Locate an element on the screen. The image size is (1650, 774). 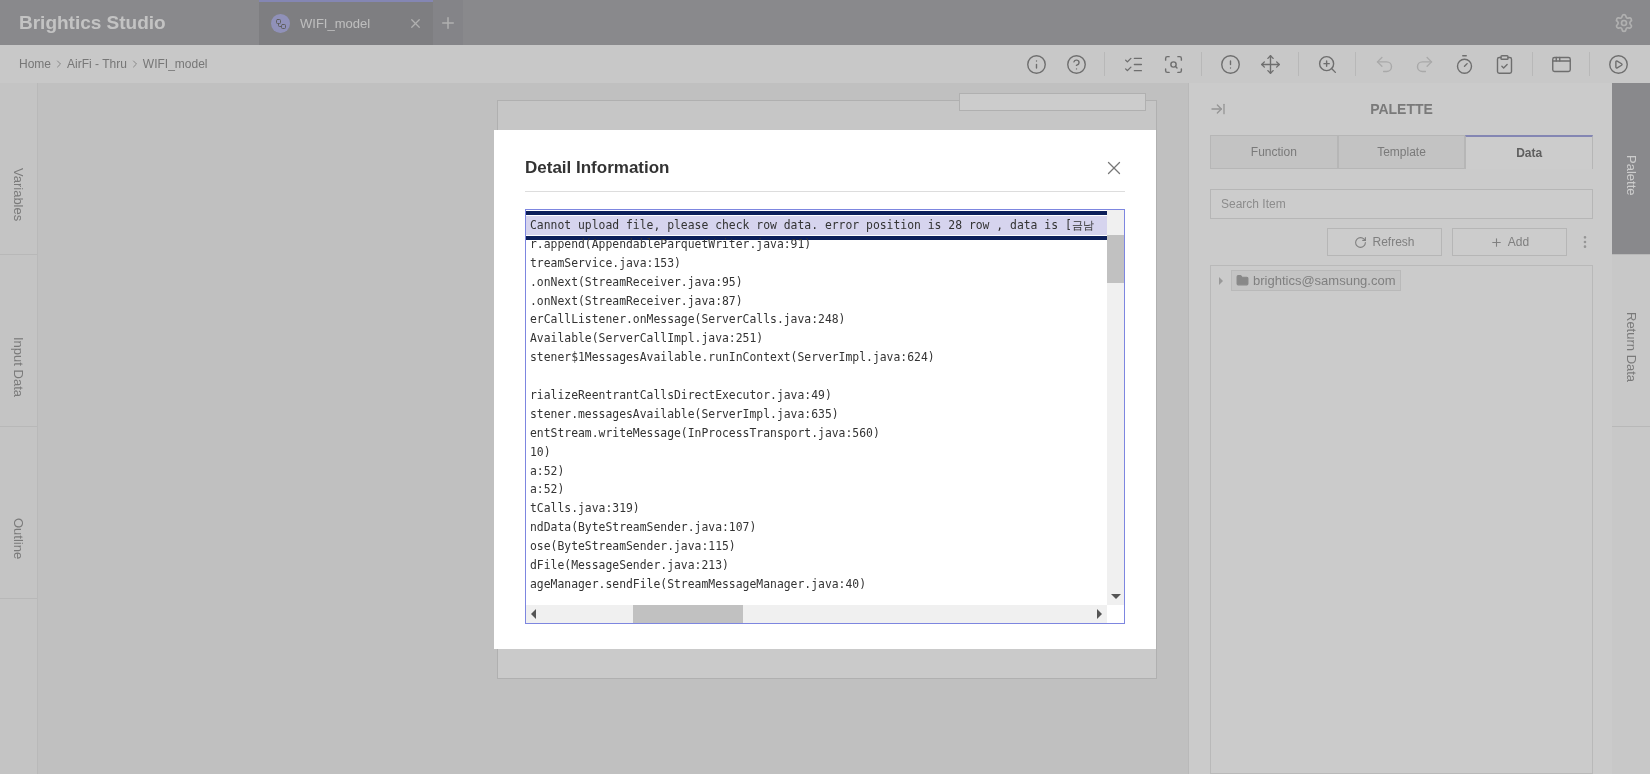
log-line: 10) is located at coordinates (540, 452).